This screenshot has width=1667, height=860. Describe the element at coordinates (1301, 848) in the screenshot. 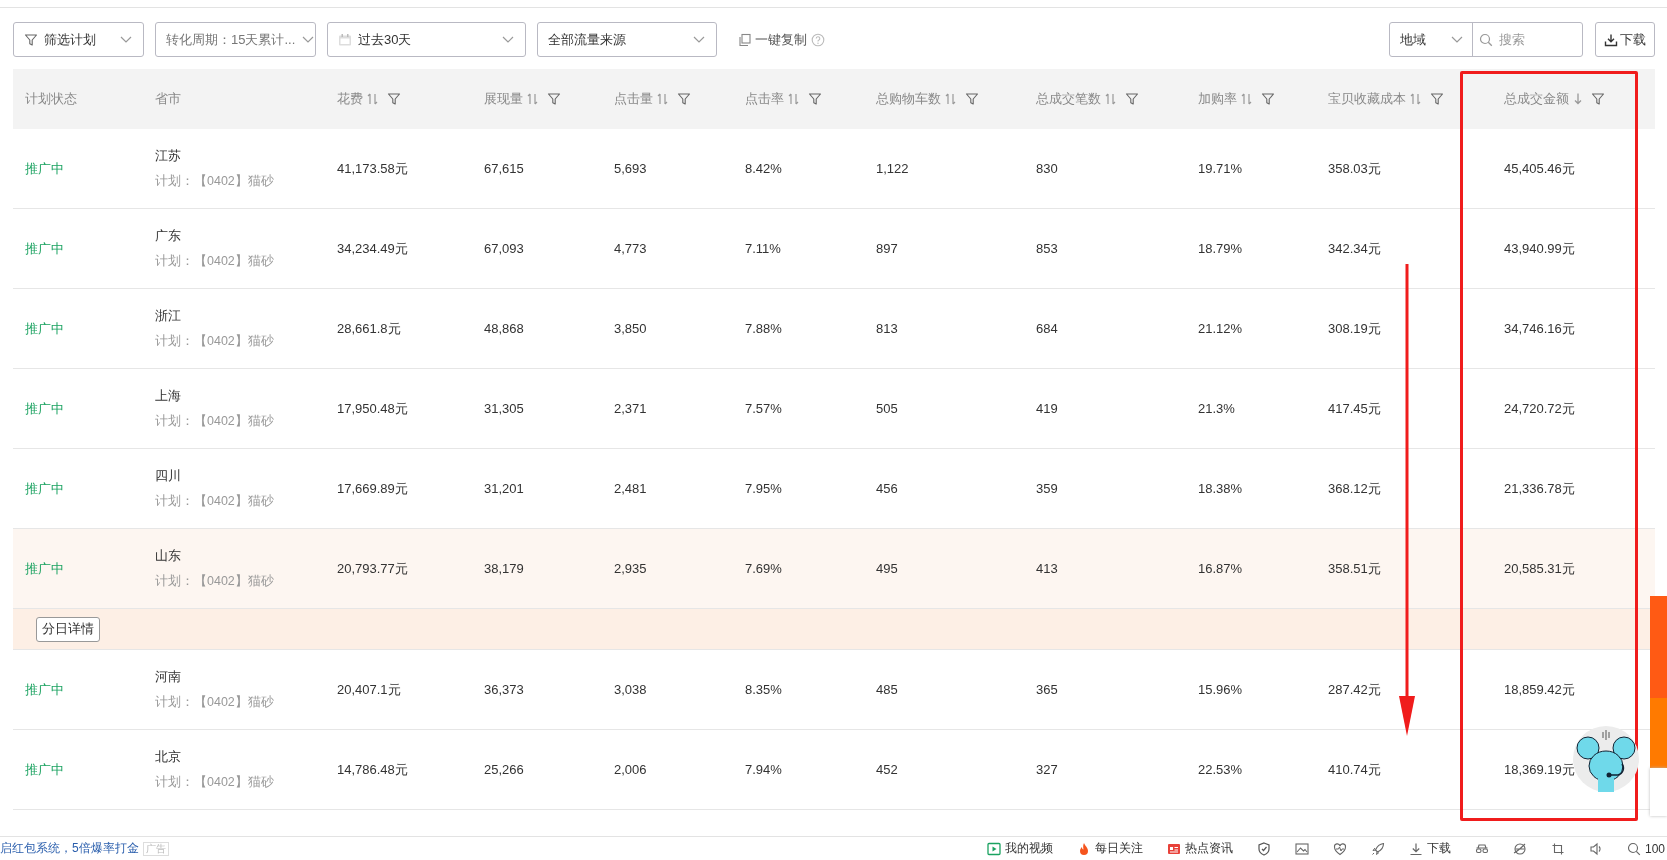

I see `image-icon` at that location.